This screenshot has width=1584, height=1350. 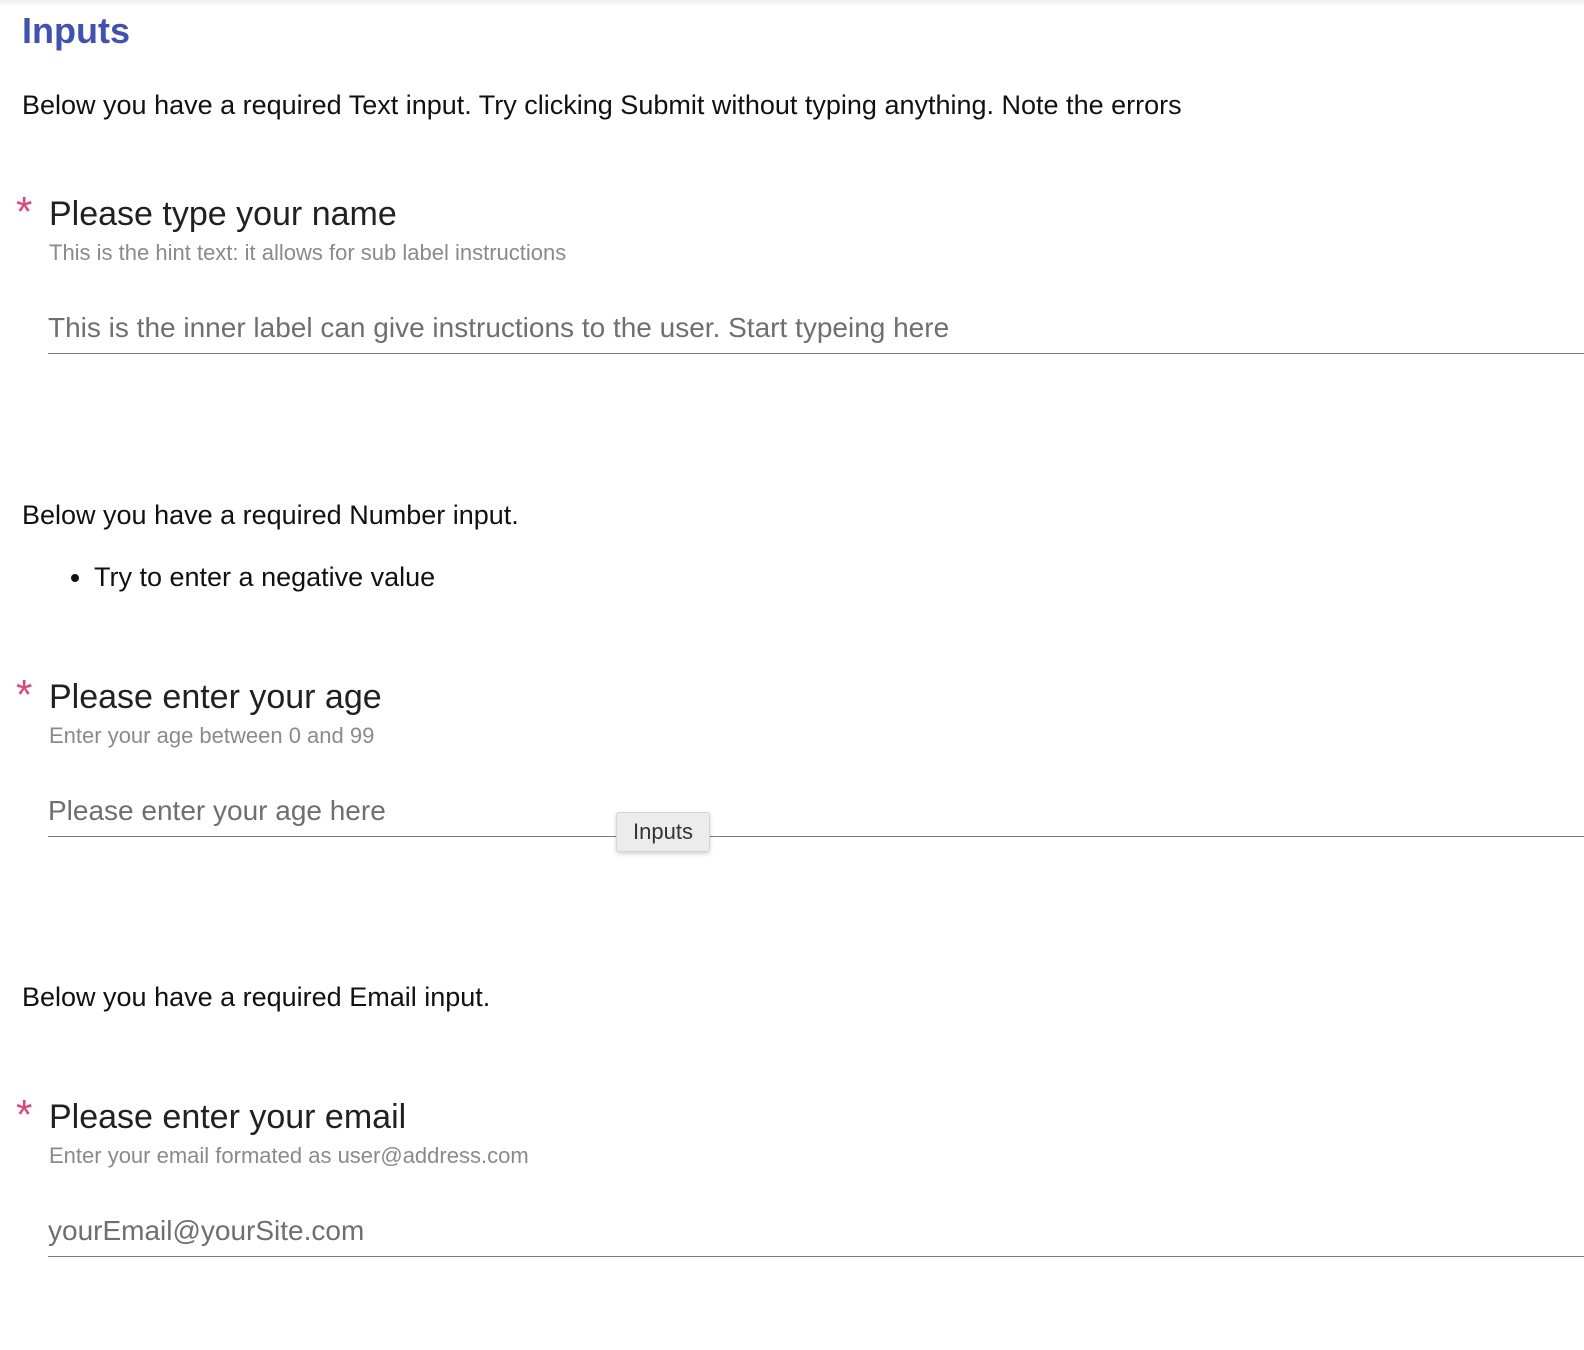 What do you see at coordinates (256, 997) in the screenshot?
I see `email-input-intro: Below you have a required Email input.` at bounding box center [256, 997].